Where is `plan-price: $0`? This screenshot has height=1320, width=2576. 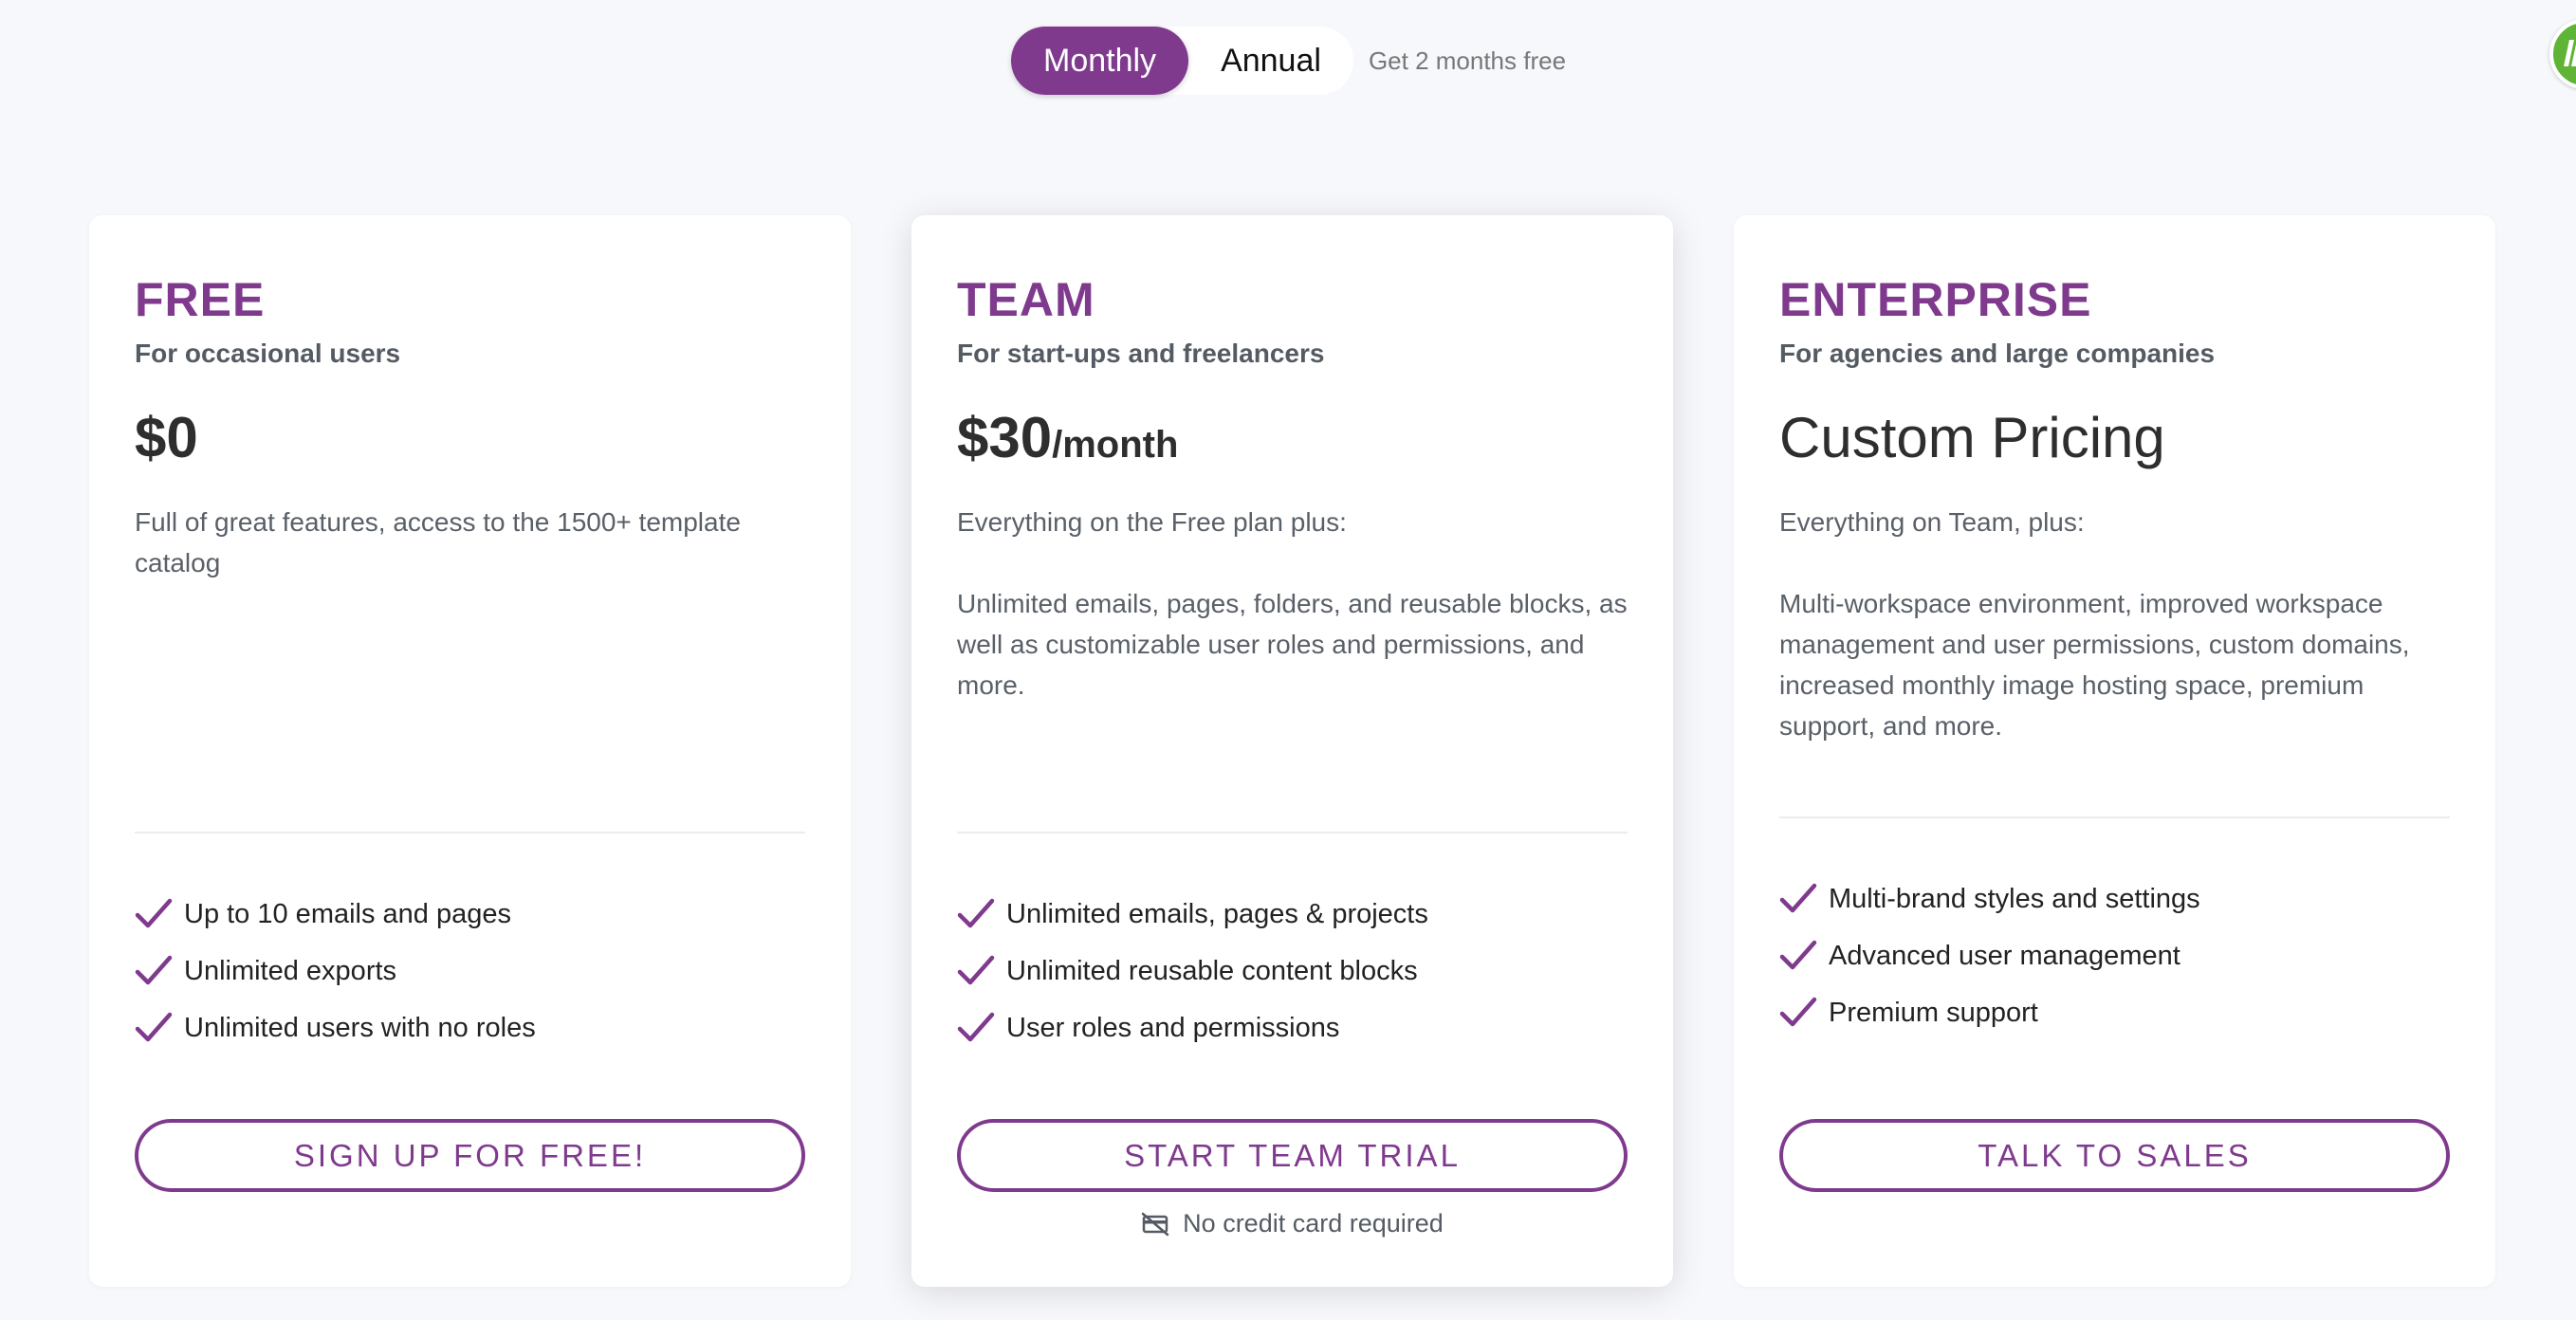
plan-price: $0 is located at coordinates (166, 437).